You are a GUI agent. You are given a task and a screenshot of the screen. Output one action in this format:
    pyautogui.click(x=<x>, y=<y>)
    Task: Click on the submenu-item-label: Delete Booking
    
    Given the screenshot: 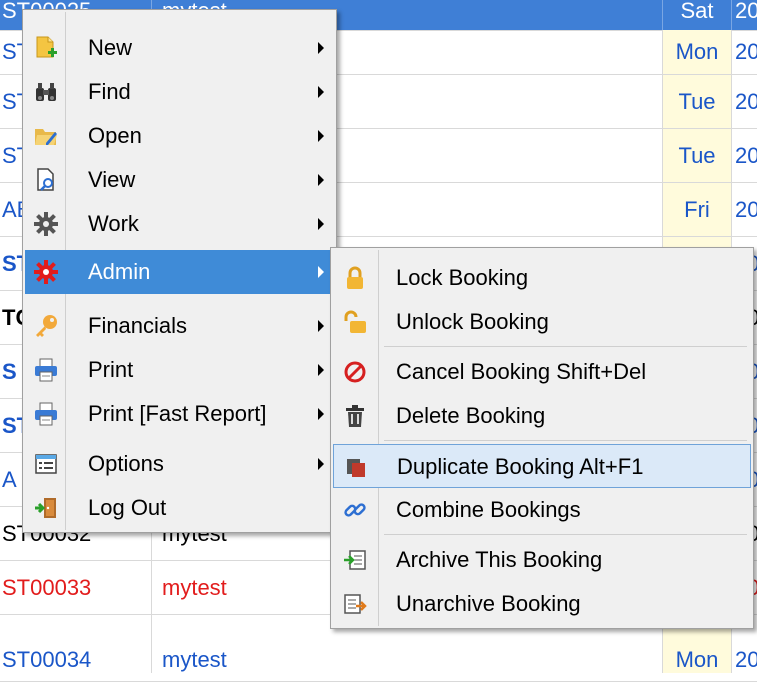 What is the action you would take?
    pyautogui.click(x=471, y=415)
    